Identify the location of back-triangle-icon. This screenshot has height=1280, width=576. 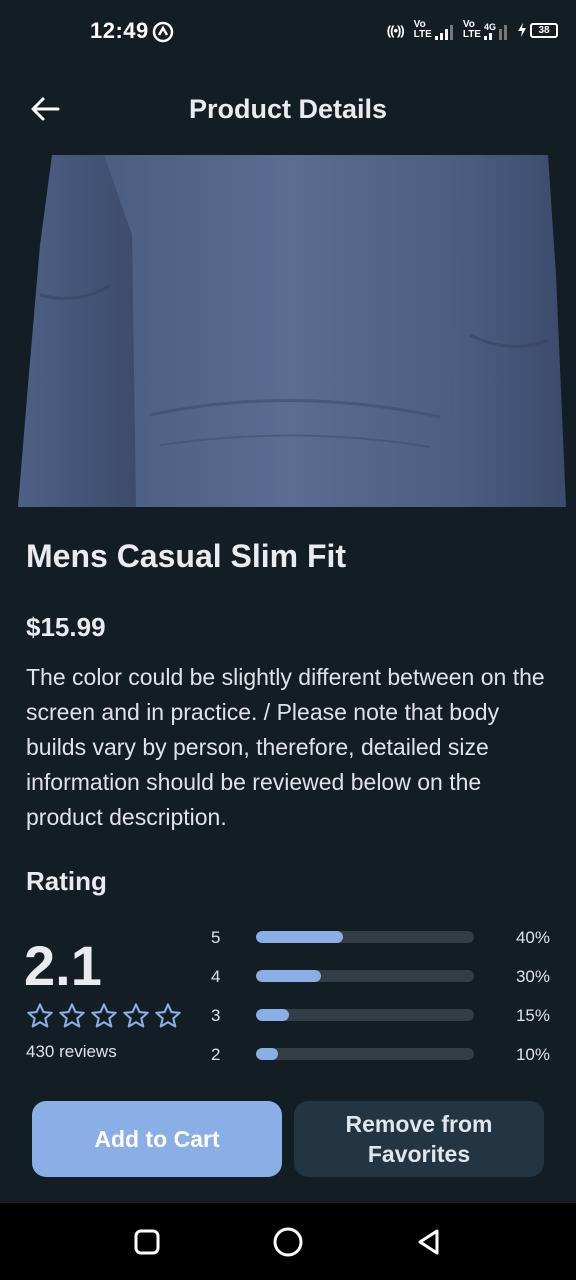
(428, 1242).